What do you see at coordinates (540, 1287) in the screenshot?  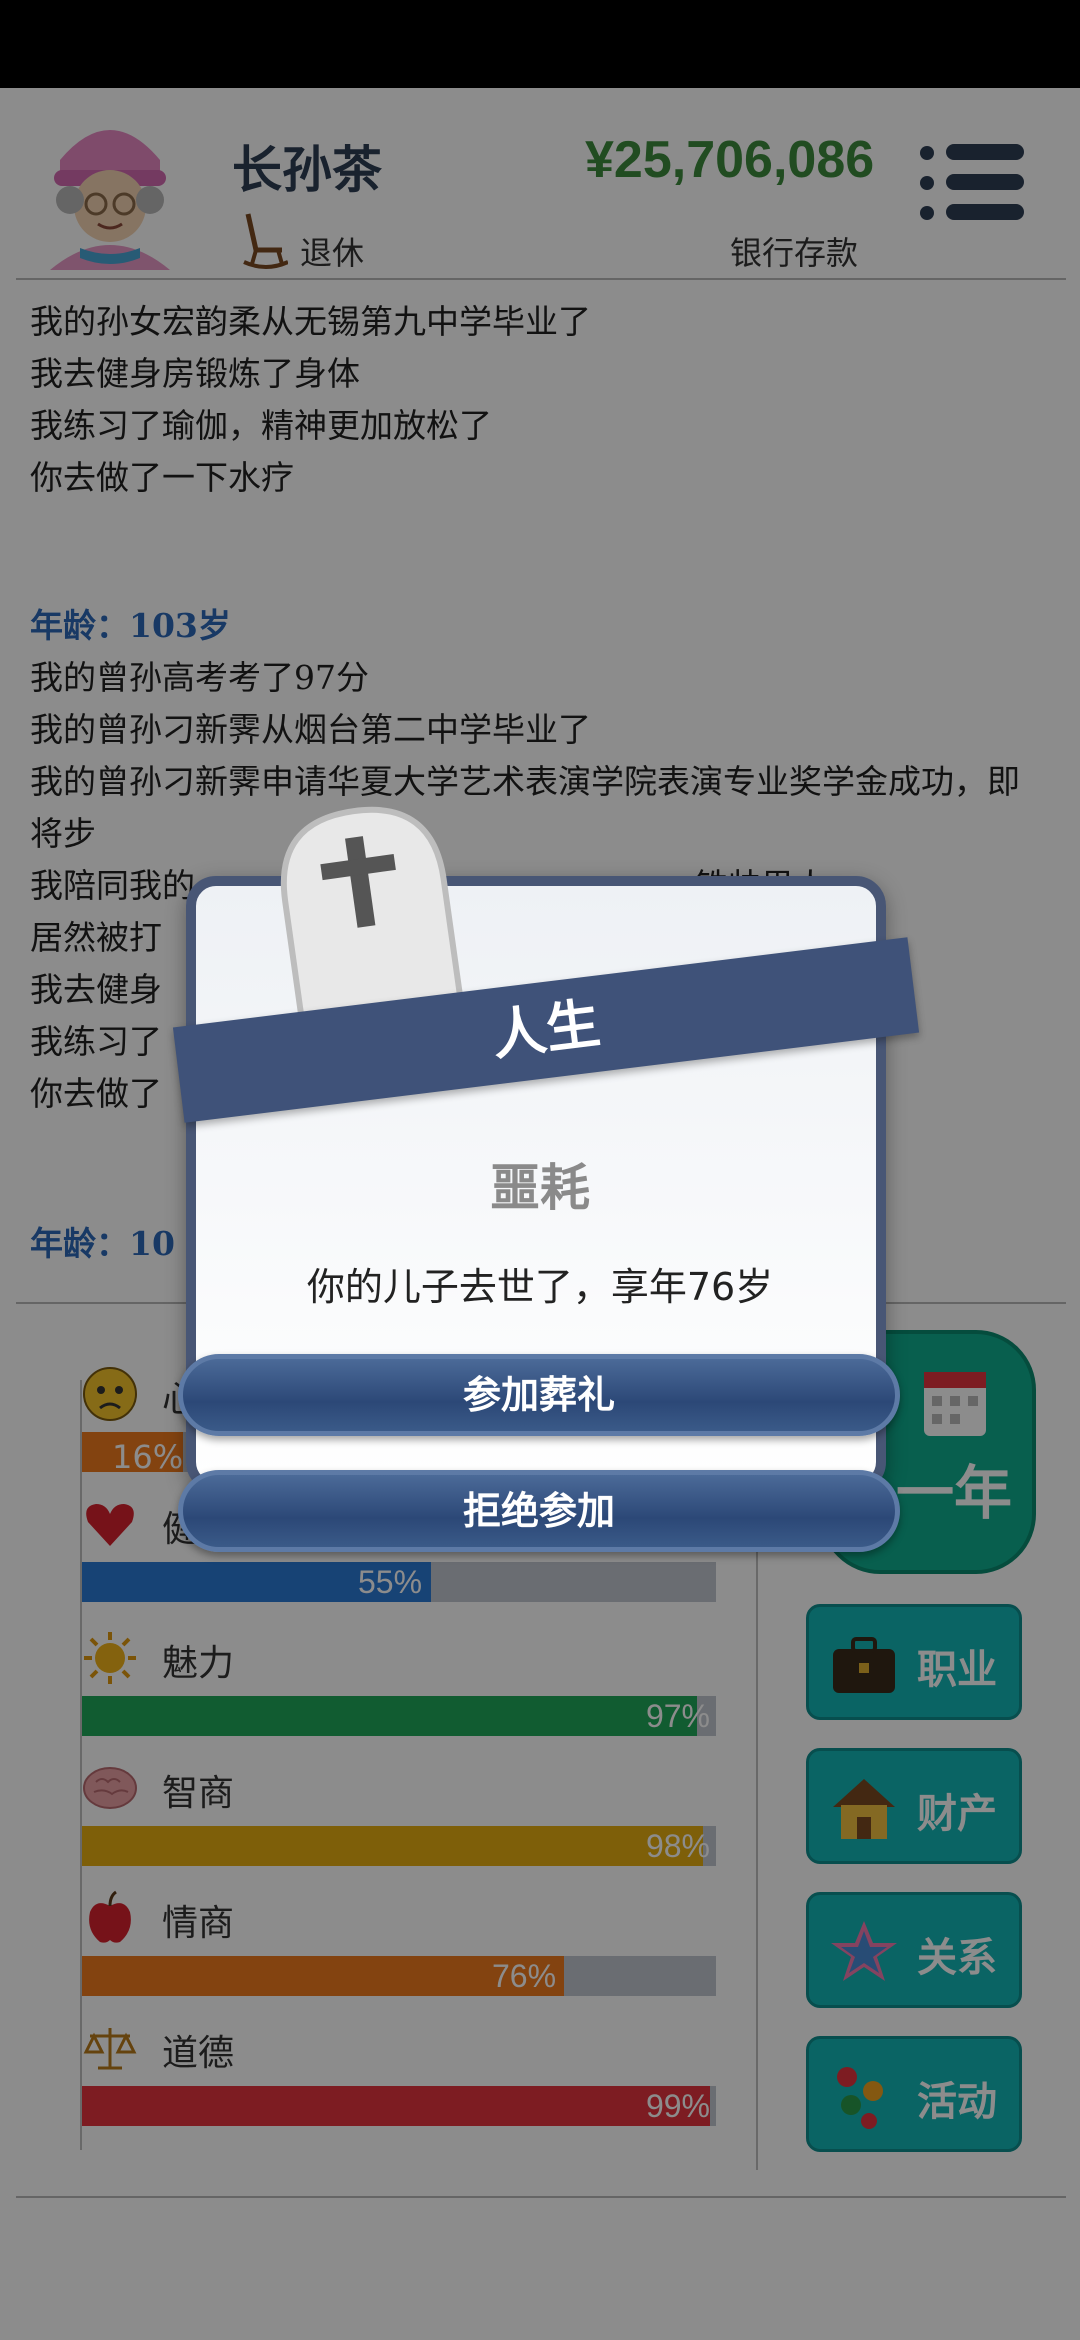 I see `dialog-message: 你的儿子去世了，享年76岁` at bounding box center [540, 1287].